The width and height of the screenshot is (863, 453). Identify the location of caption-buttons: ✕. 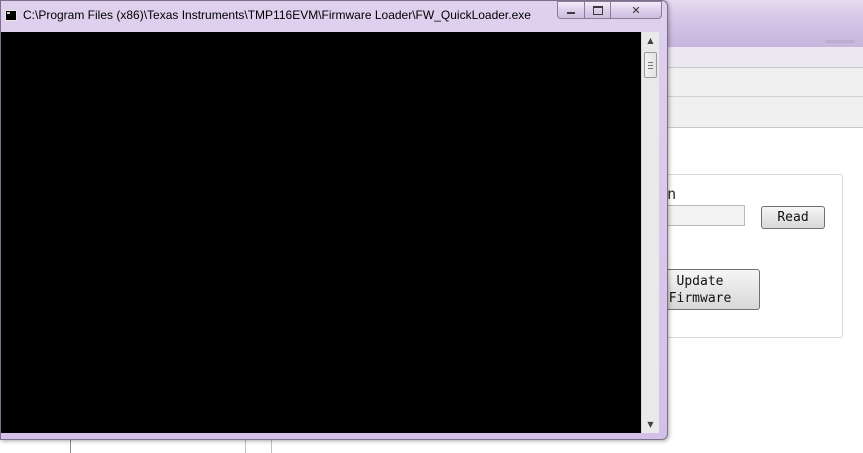
(609, 10).